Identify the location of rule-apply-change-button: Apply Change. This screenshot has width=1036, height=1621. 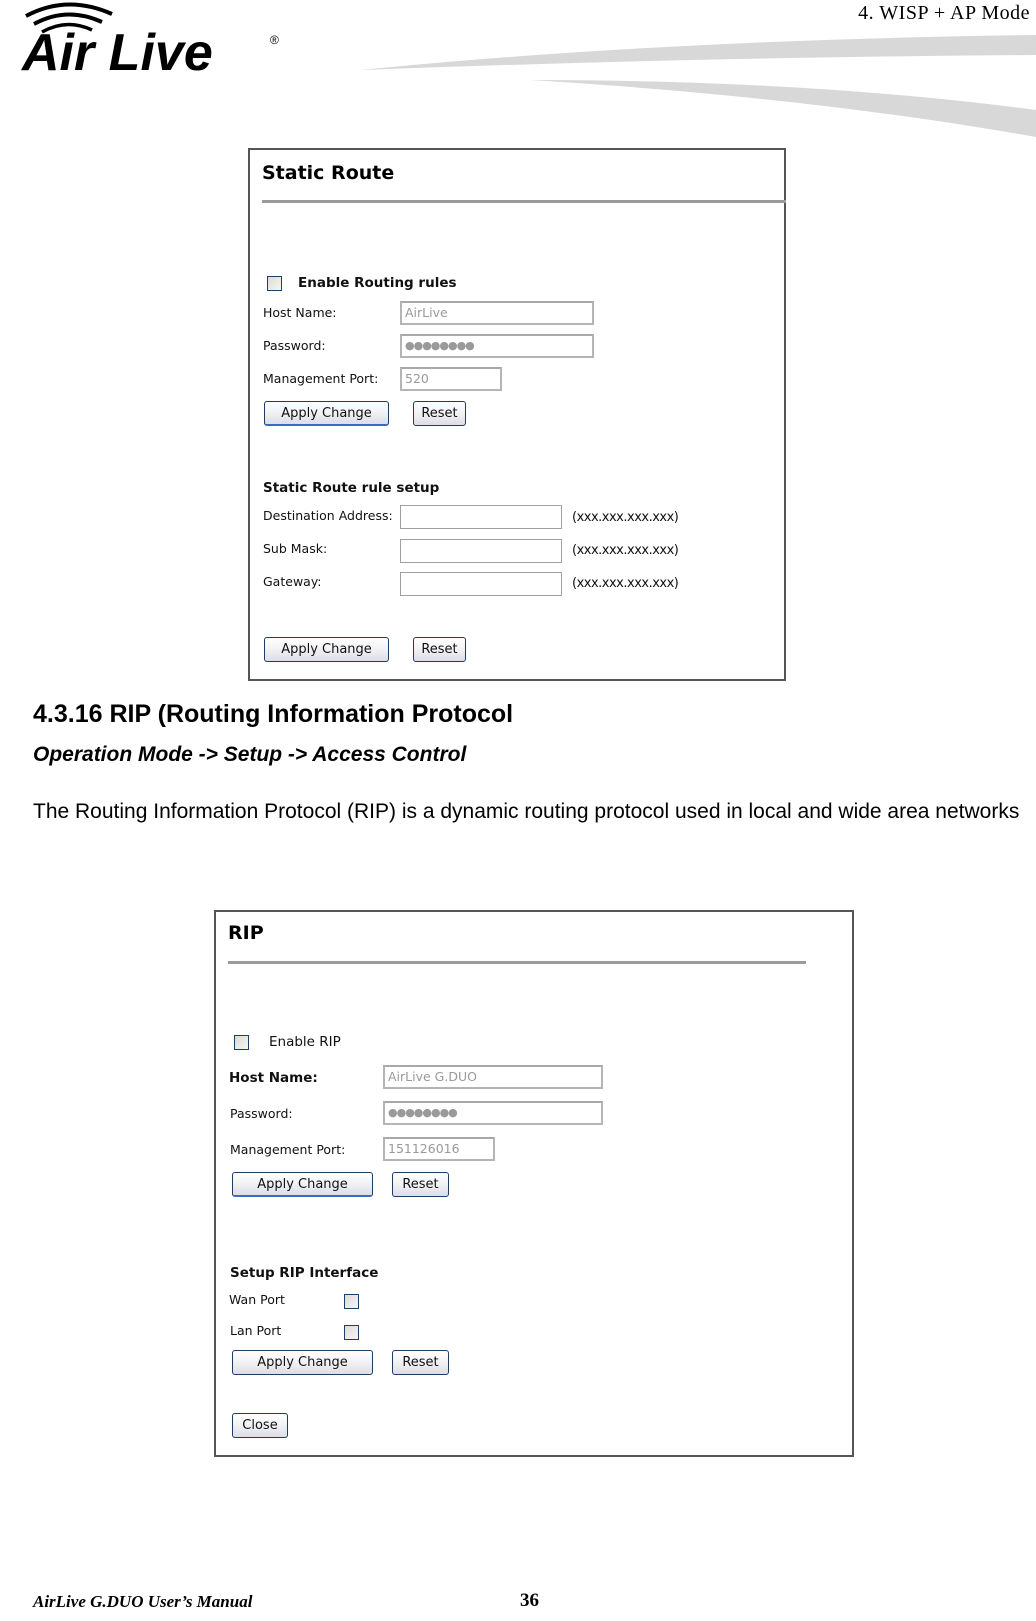
(326, 649).